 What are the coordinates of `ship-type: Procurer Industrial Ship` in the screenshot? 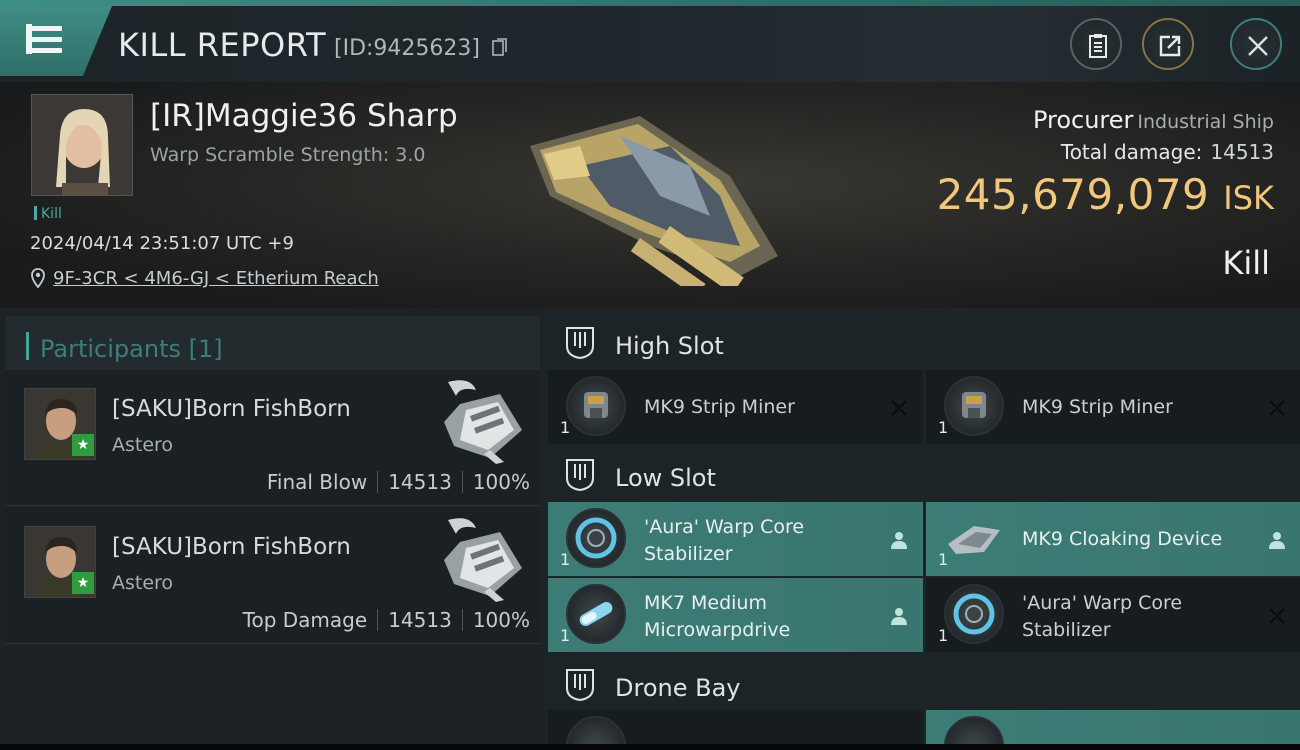 It's located at (1153, 120).